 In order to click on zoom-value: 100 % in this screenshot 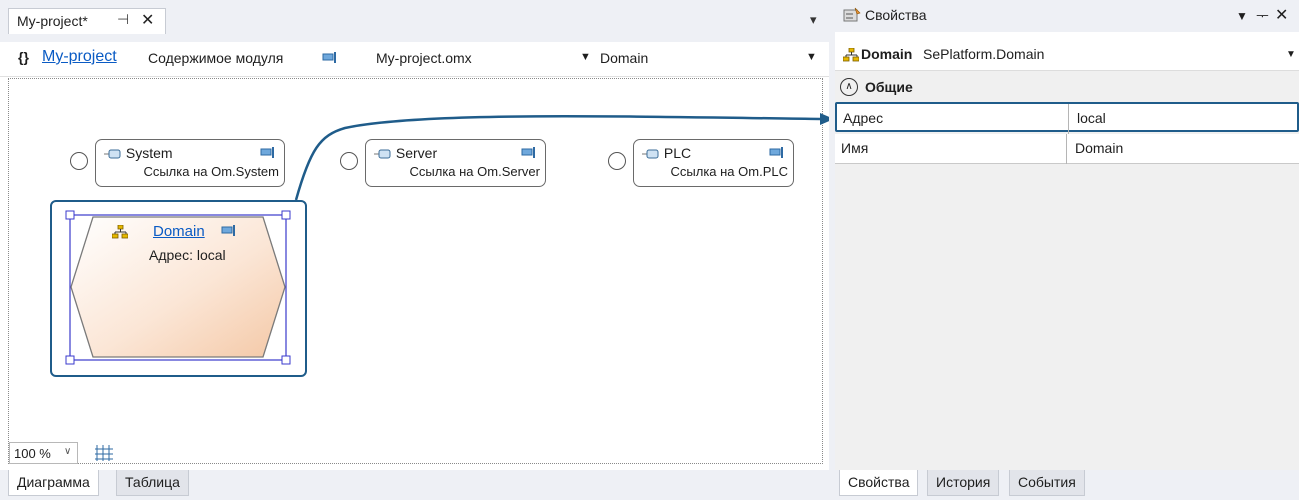, I will do `click(32, 453)`.